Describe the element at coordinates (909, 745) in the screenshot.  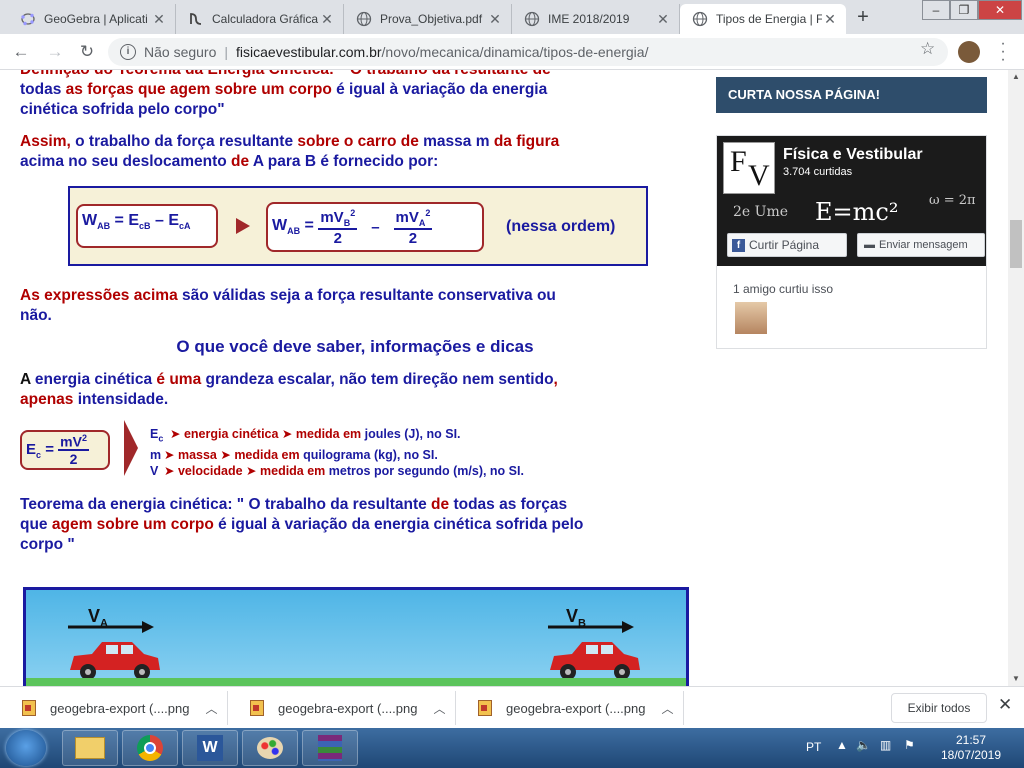
I see `flag-icon: ⚑` at that location.